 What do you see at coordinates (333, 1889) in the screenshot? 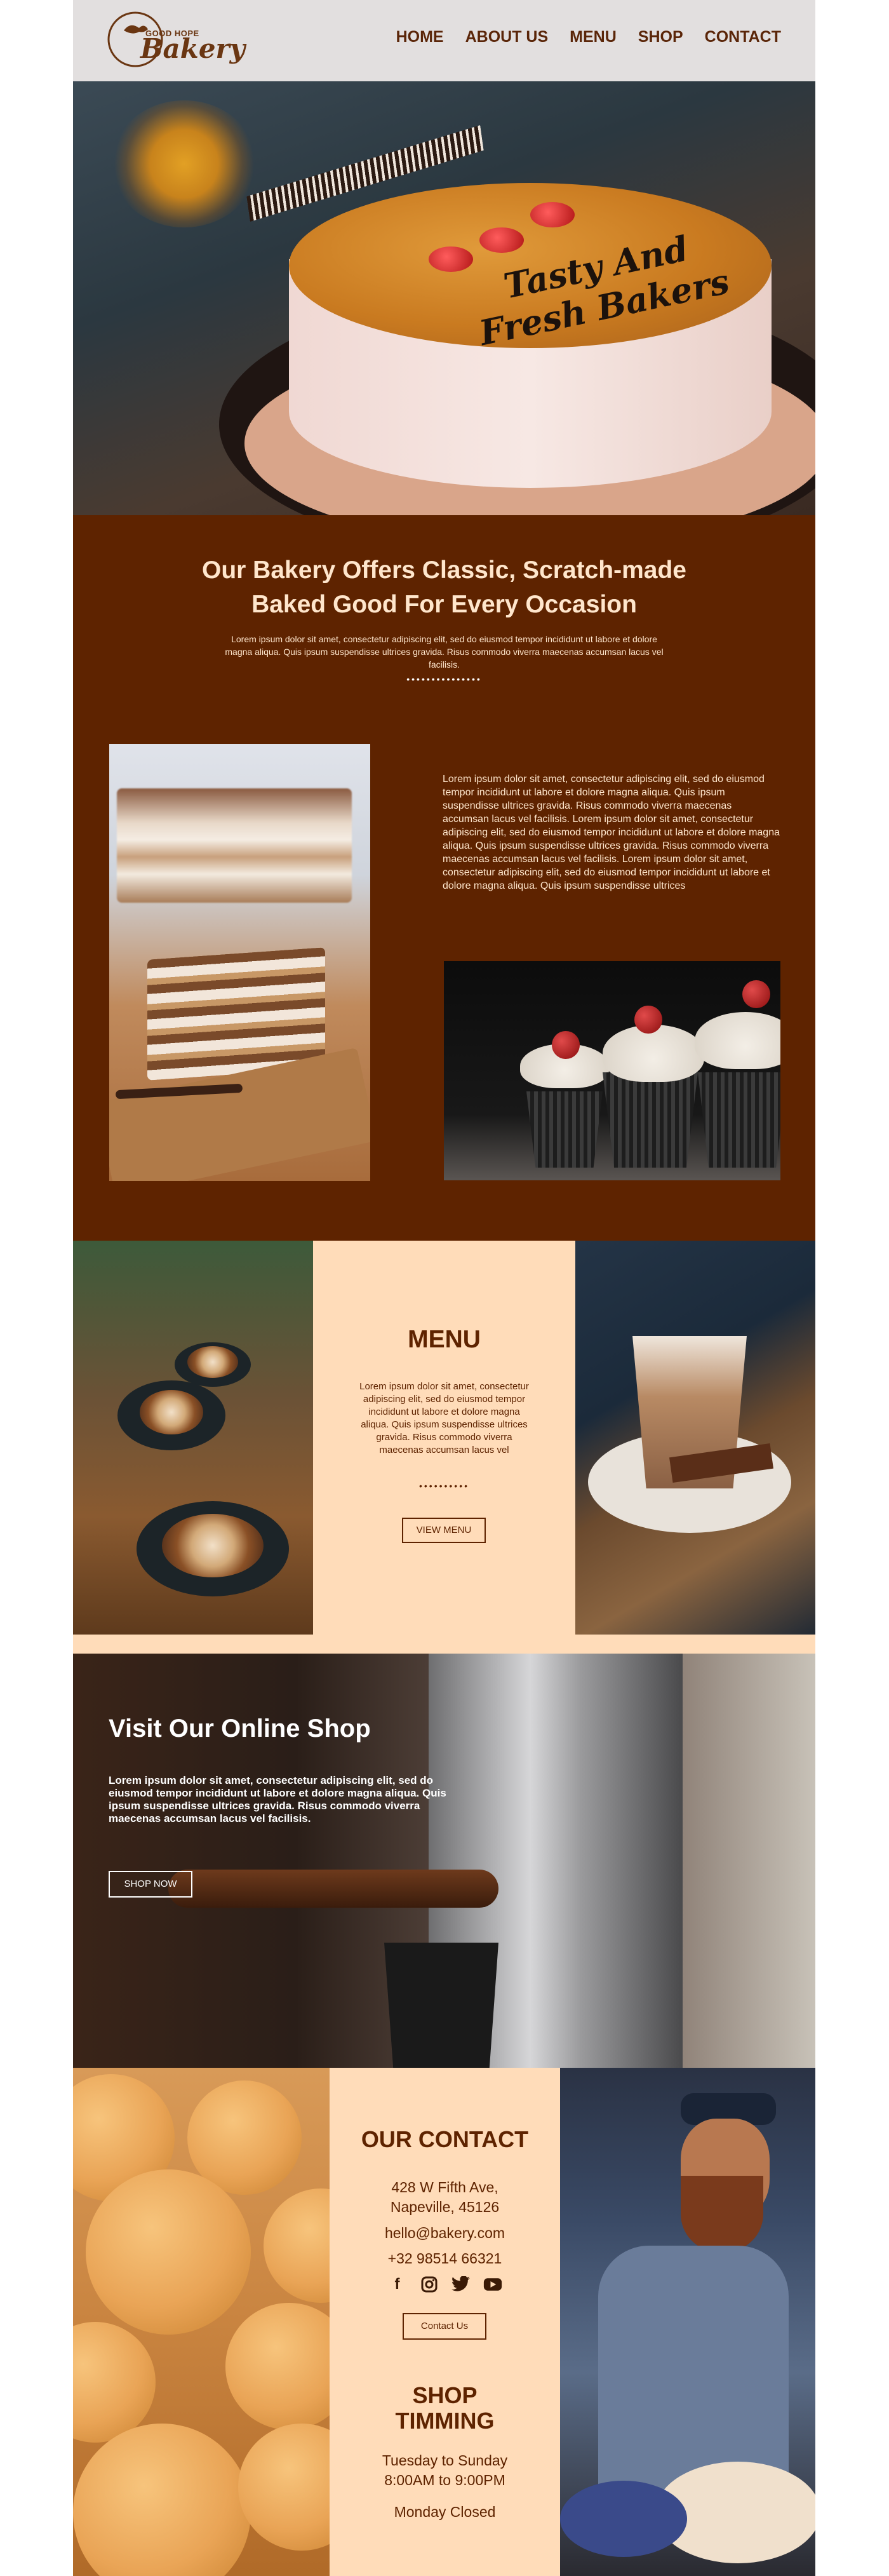
I see `portafilter-image` at bounding box center [333, 1889].